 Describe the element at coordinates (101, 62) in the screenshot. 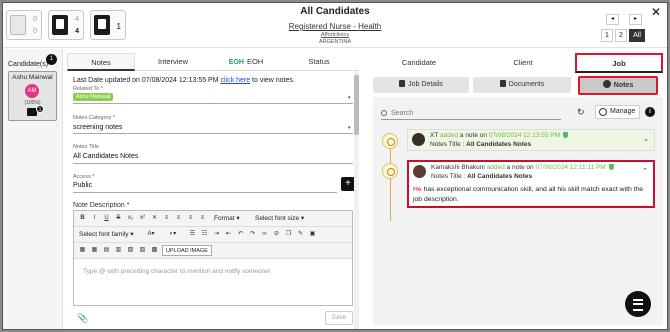

I see `tab-notes: Notes` at that location.